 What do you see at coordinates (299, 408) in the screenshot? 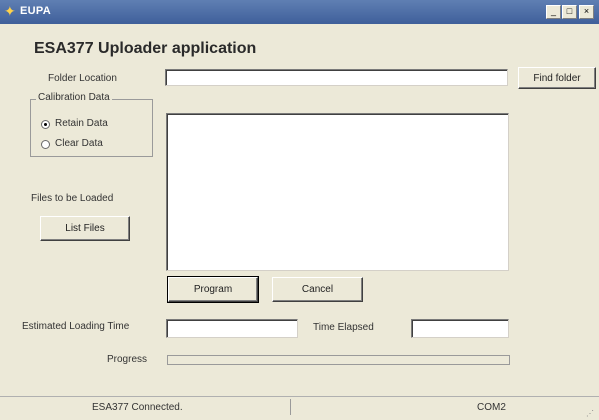
I see `status-bar` at bounding box center [299, 408].